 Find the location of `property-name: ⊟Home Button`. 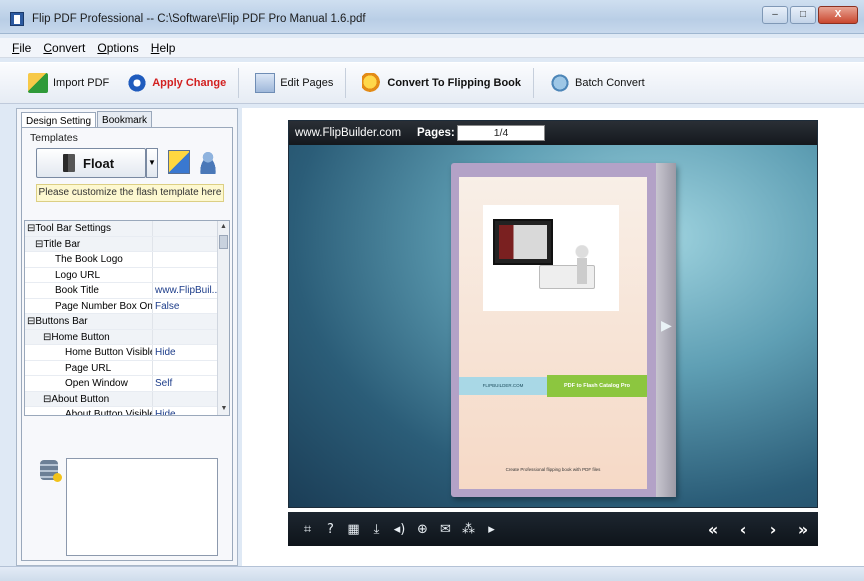

property-name: ⊟Home Button is located at coordinates (89, 336).